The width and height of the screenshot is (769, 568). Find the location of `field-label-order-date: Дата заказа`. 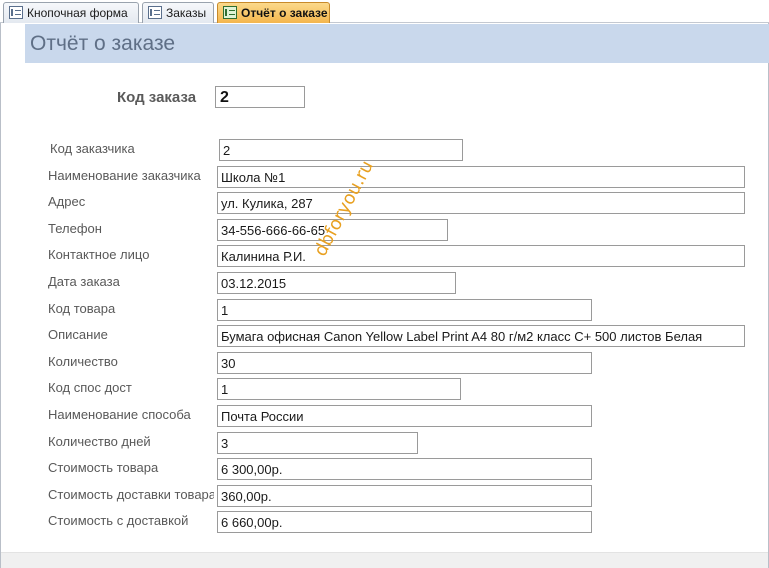

field-label-order-date: Дата заказа is located at coordinates (84, 281).